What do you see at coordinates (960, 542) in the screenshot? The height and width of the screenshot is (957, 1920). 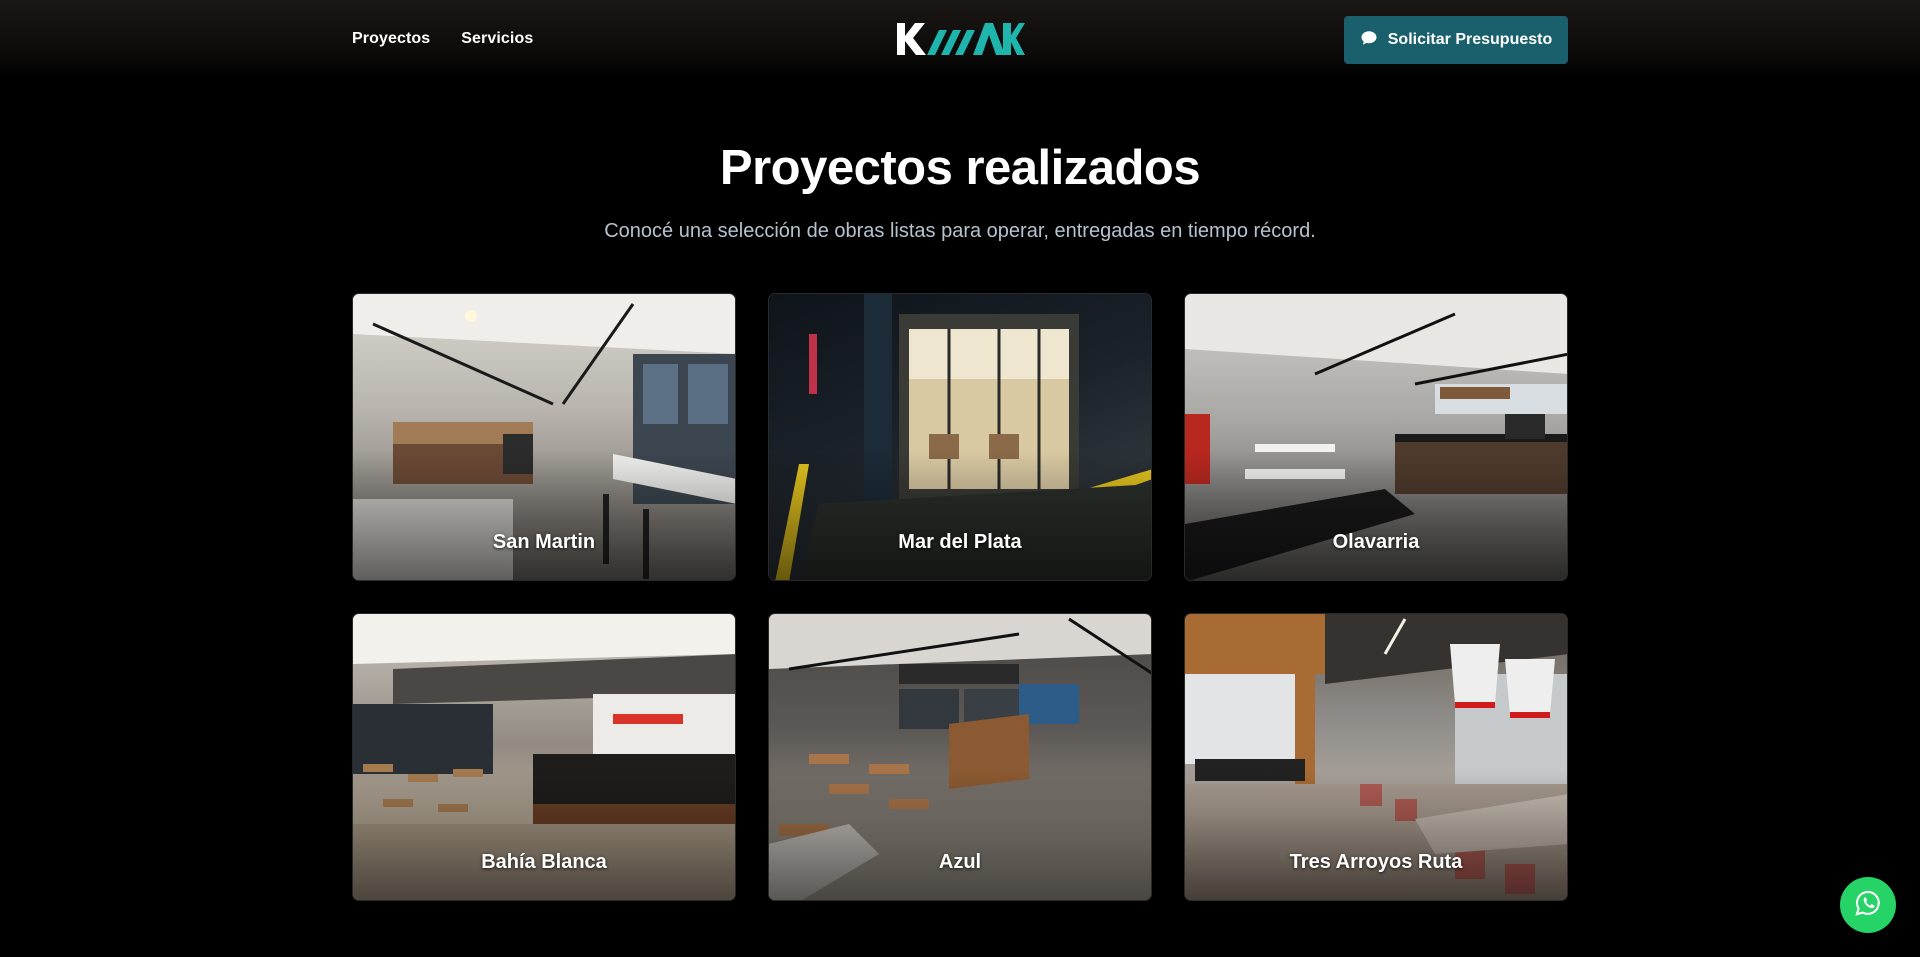 I see `project-name: Mar del Plata` at bounding box center [960, 542].